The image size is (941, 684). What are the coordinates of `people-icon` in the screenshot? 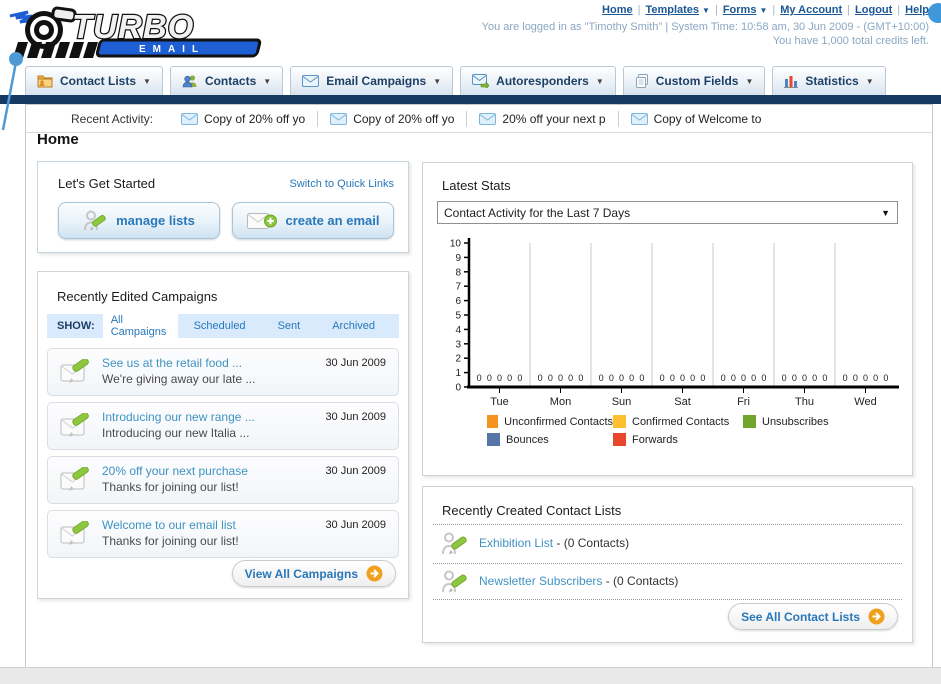 It's located at (189, 81).